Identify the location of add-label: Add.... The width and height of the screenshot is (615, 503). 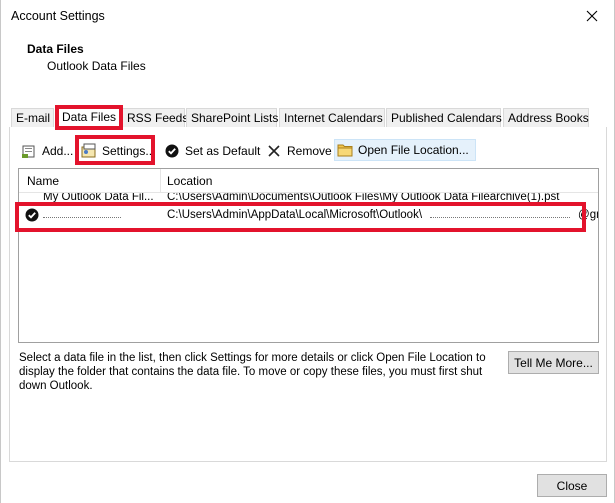
(58, 151).